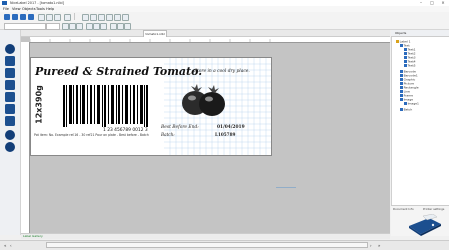 This screenshot has height=250, width=449. I want to click on printer-panel: Document Info Printer settings, so click(420, 220).